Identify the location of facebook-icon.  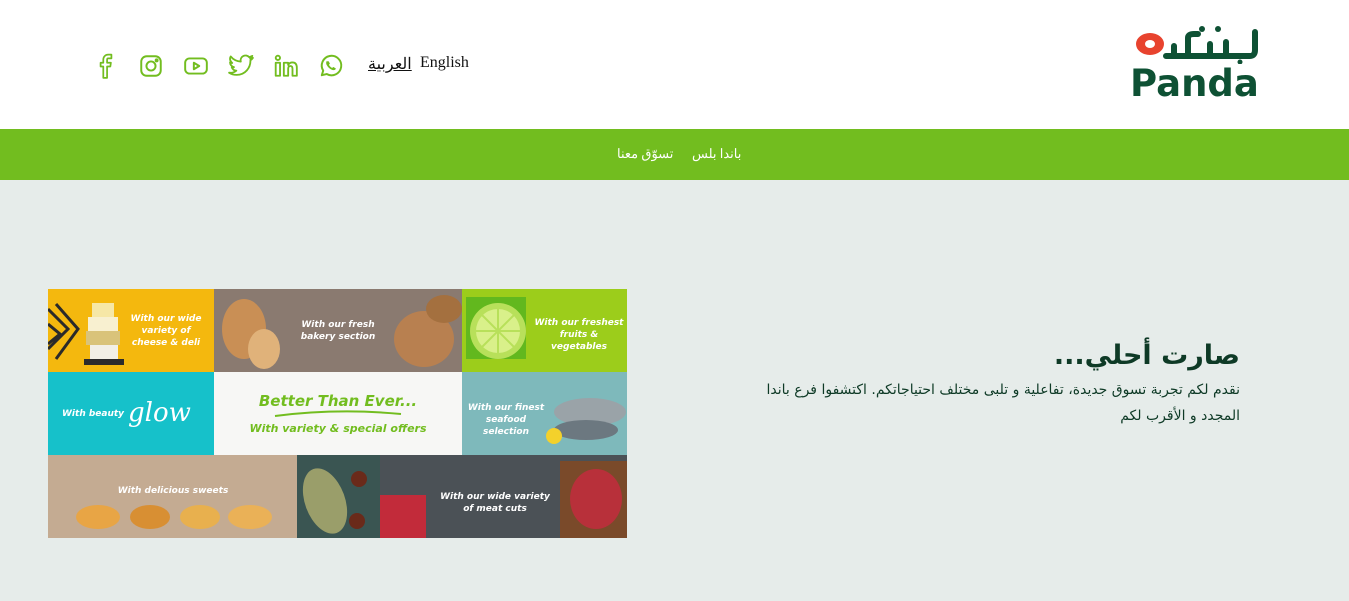
(115, 66).